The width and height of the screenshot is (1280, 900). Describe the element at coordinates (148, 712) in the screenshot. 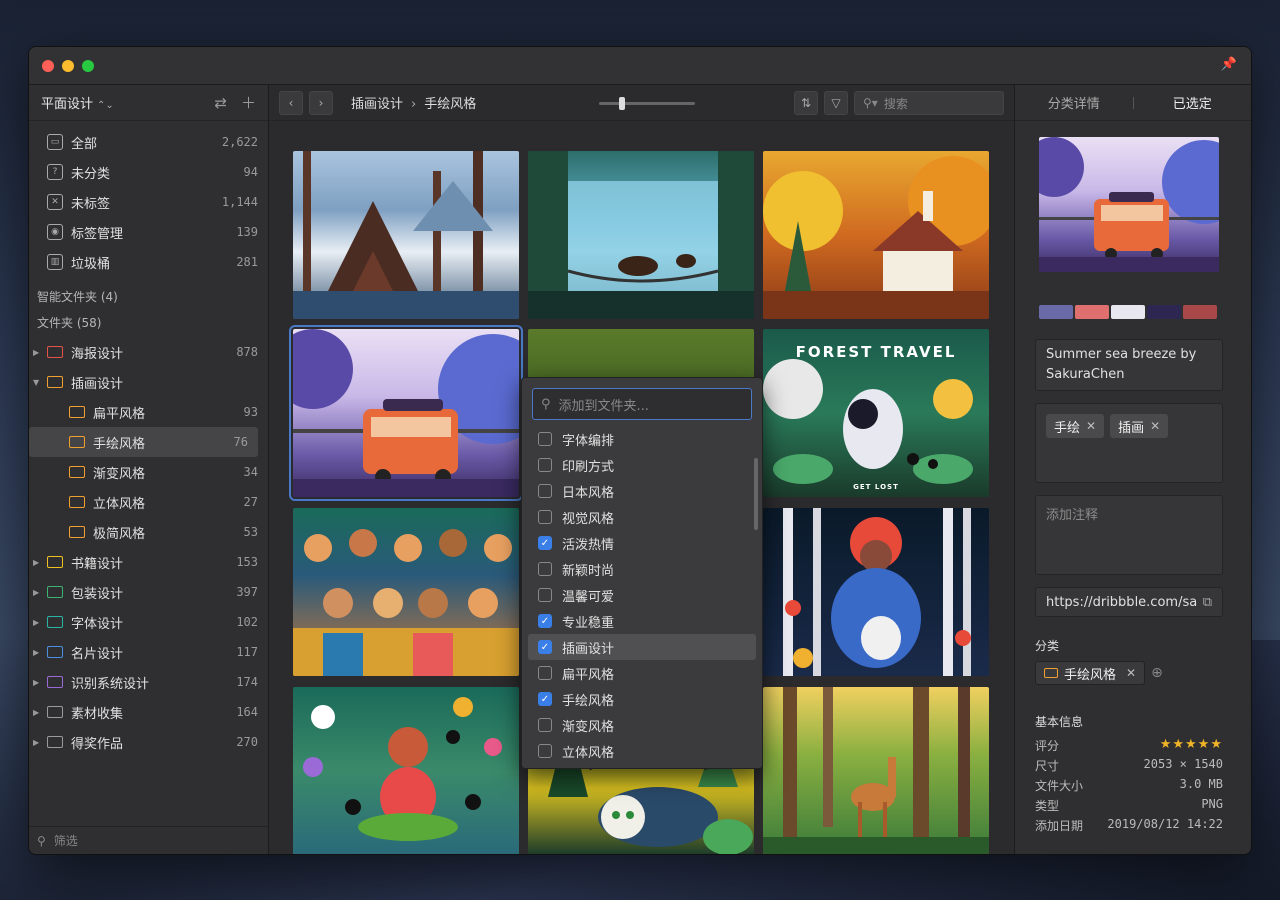

I see `folder-assets: ▶ 素材收集 164` at that location.